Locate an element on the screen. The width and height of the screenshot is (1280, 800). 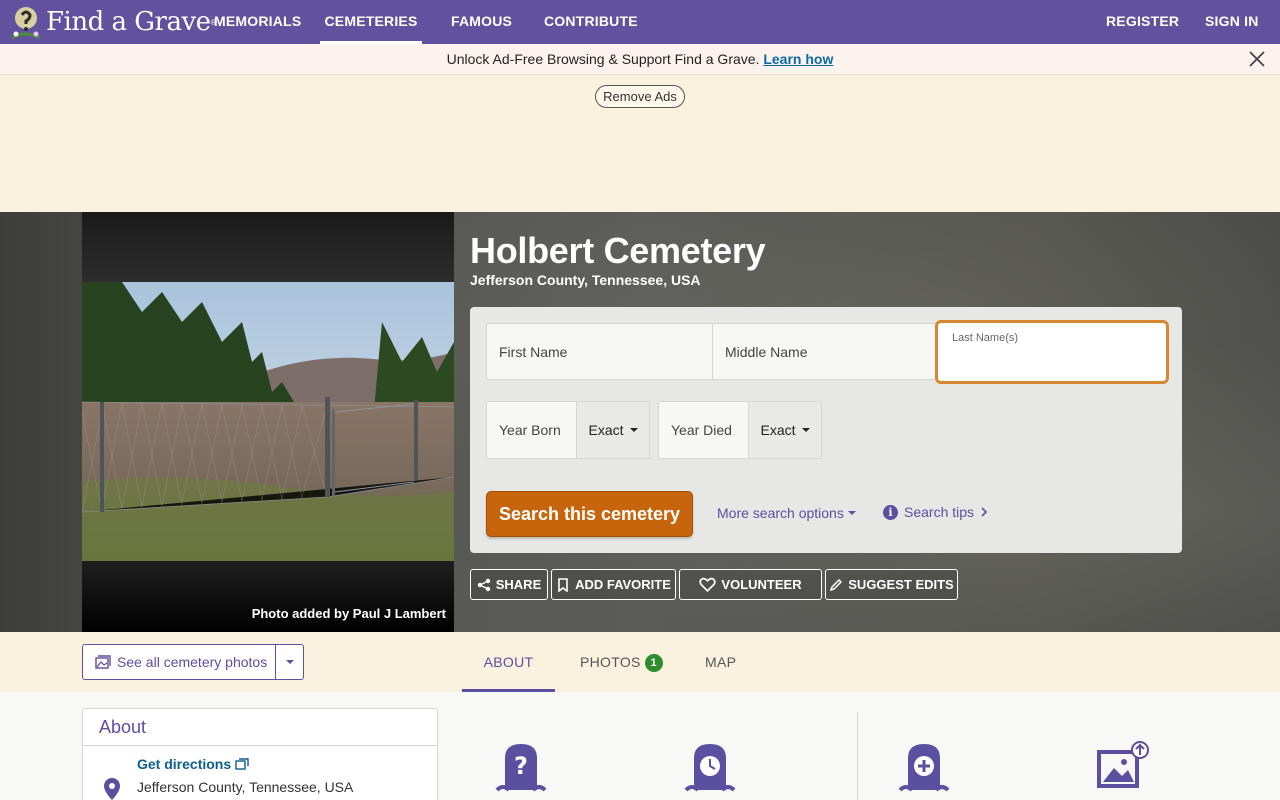
bookmark-icon is located at coordinates (563, 584).